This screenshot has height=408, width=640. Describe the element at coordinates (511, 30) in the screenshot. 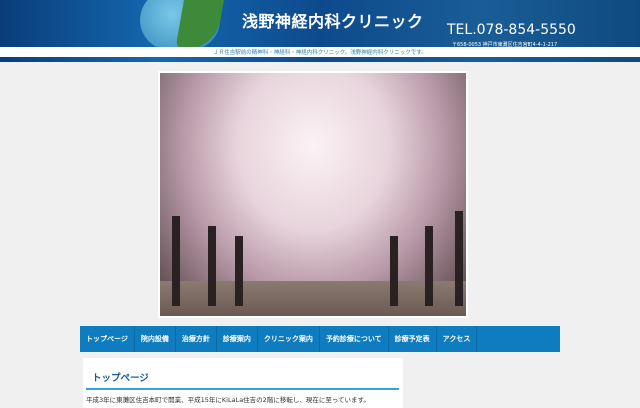

I see `phone-number: TEL.078-854-5550` at that location.